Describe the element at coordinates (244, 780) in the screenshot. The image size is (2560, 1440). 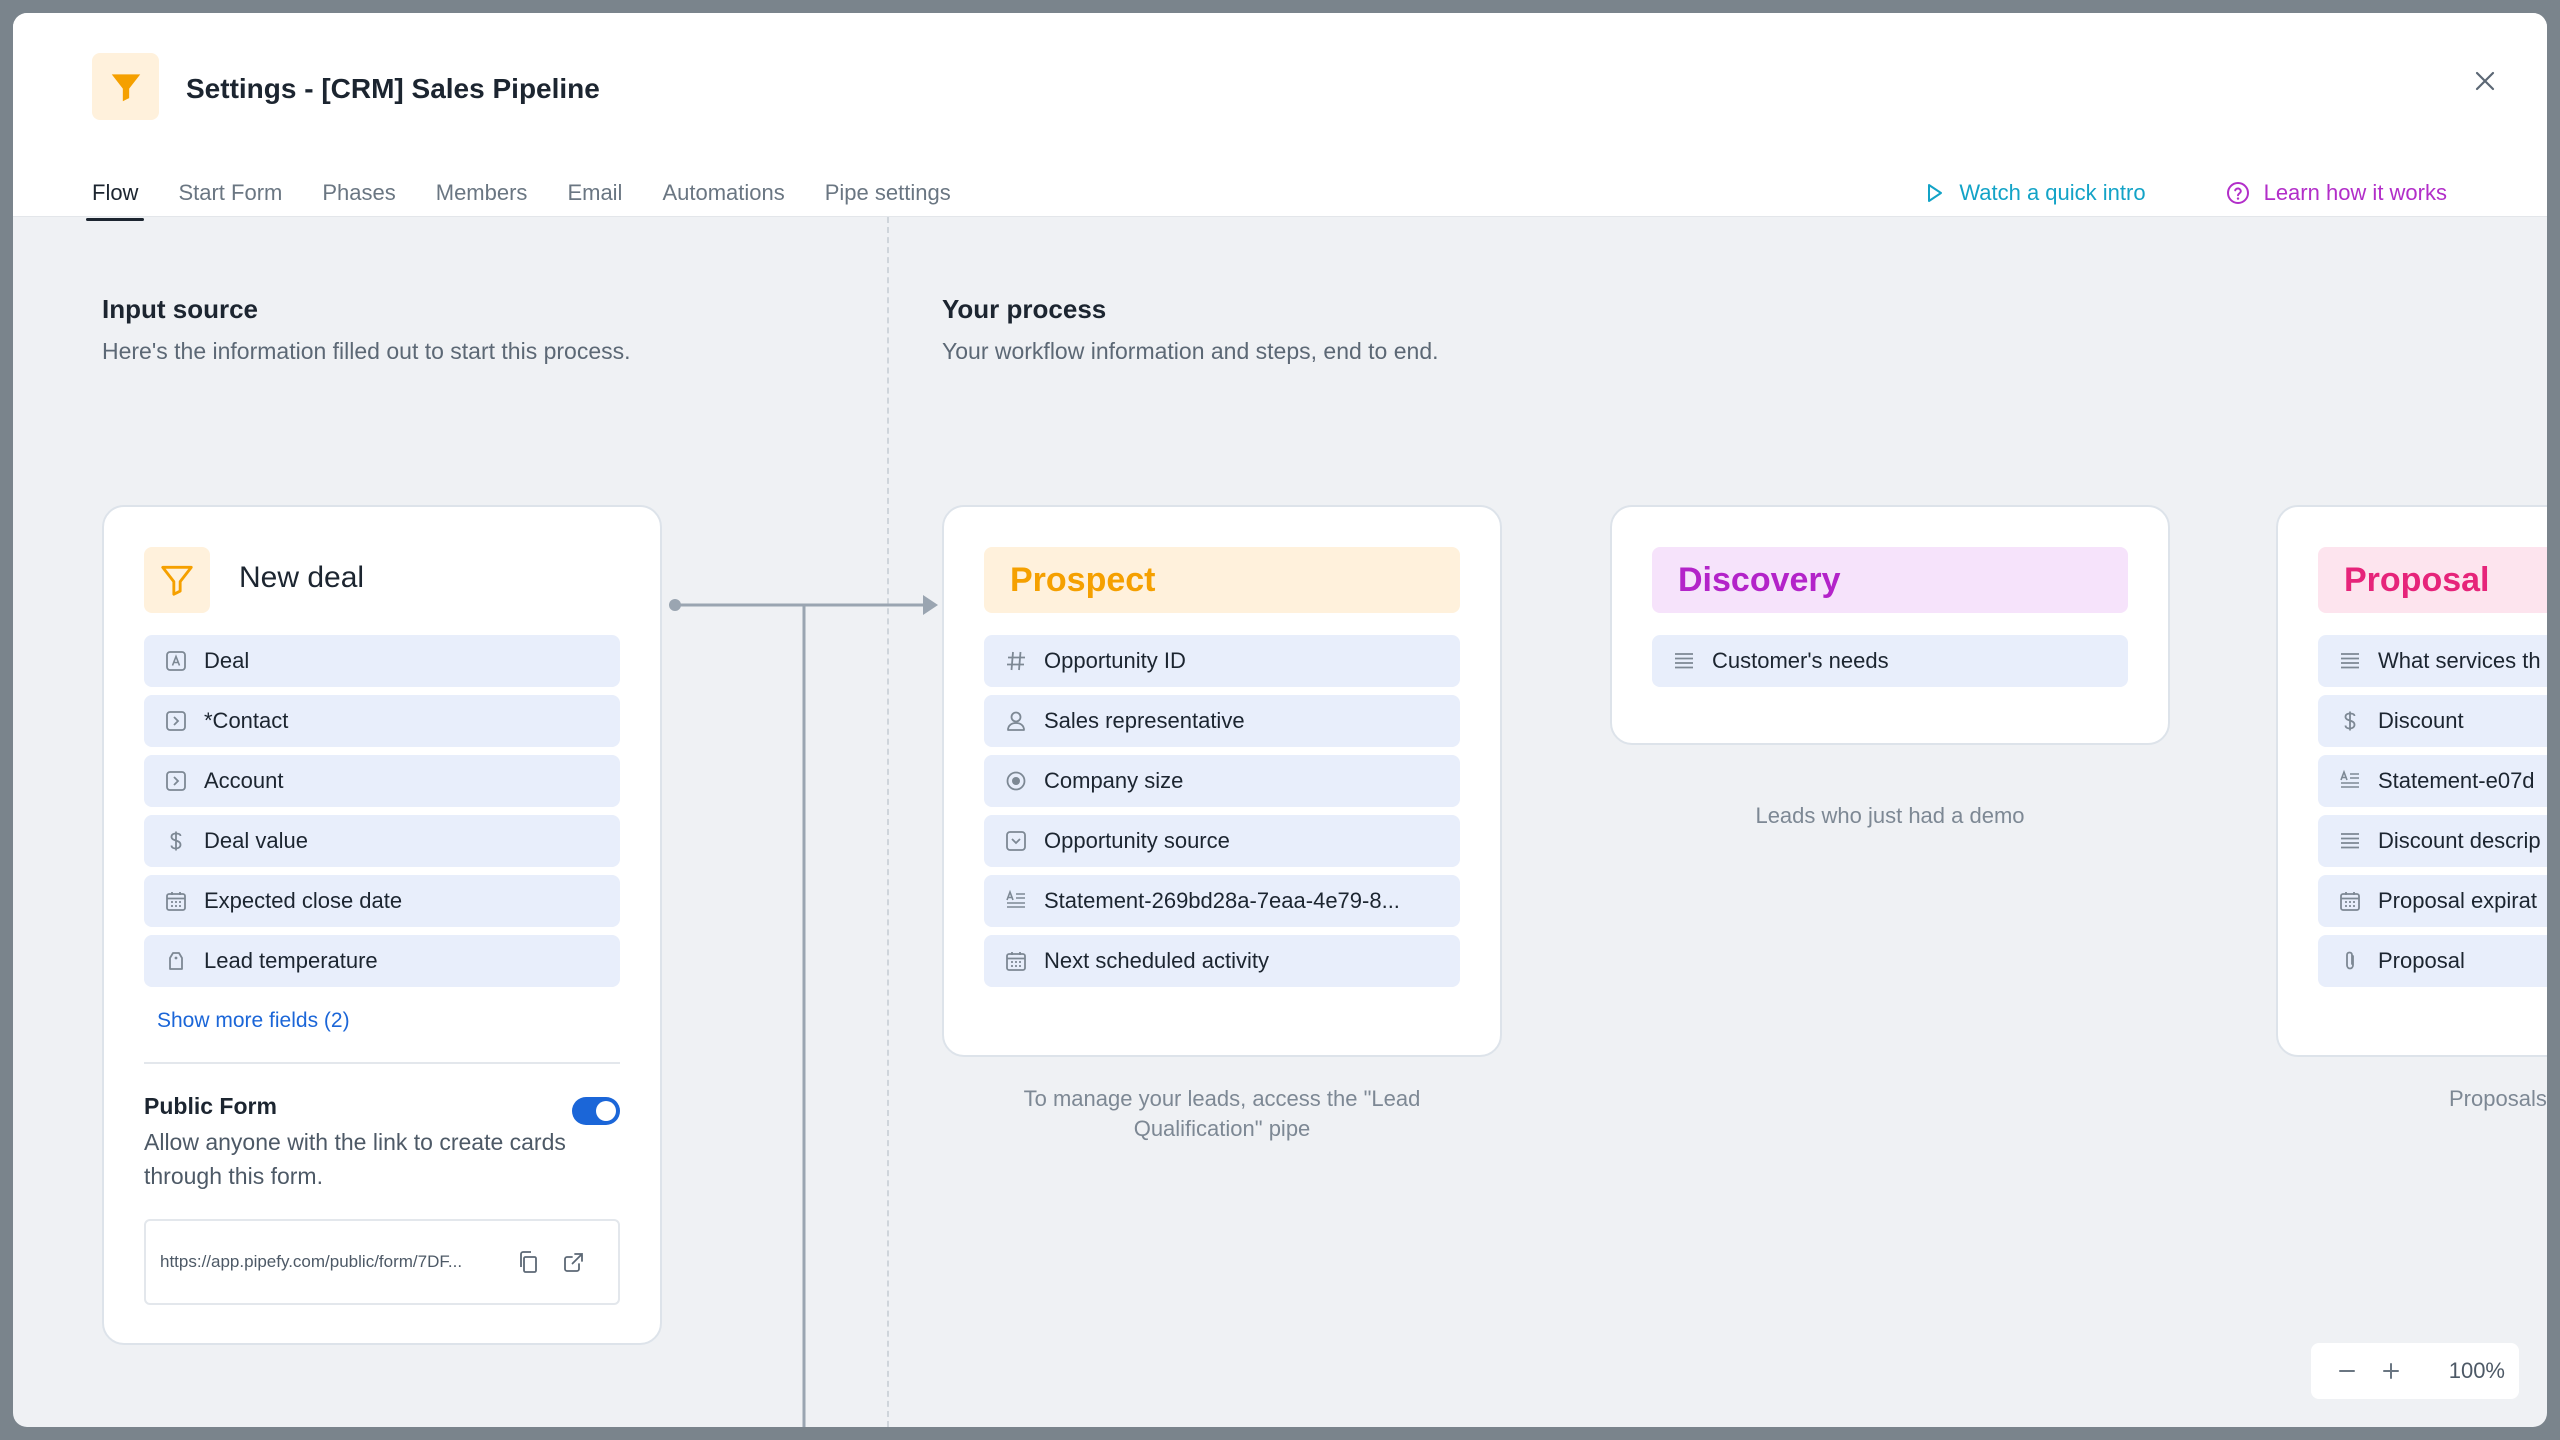
I see `field-label: Account` at that location.